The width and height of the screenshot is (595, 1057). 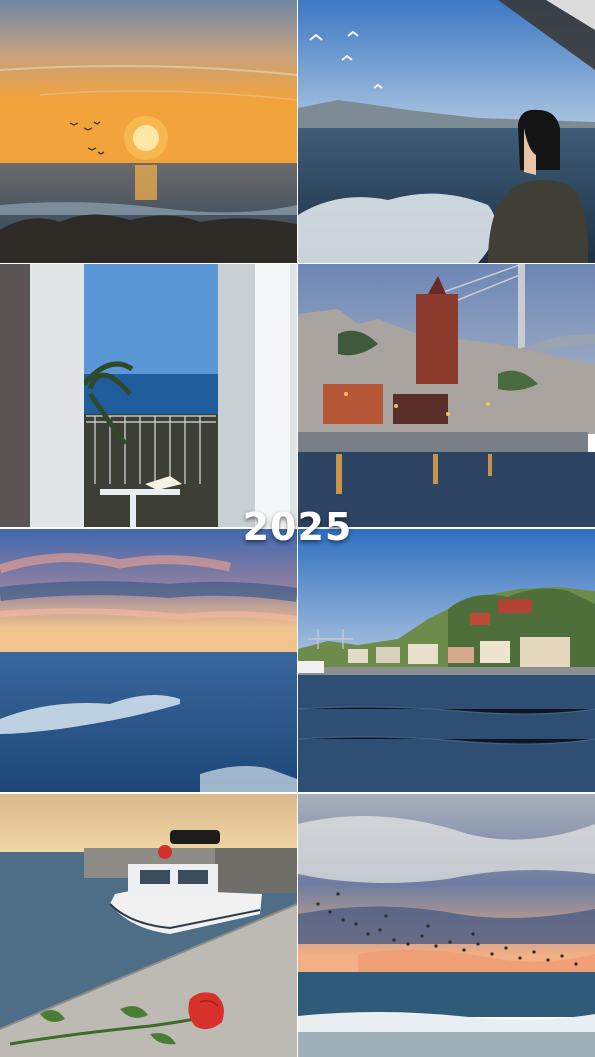 What do you see at coordinates (148, 925) in the screenshot?
I see `photo-boat-rose` at bounding box center [148, 925].